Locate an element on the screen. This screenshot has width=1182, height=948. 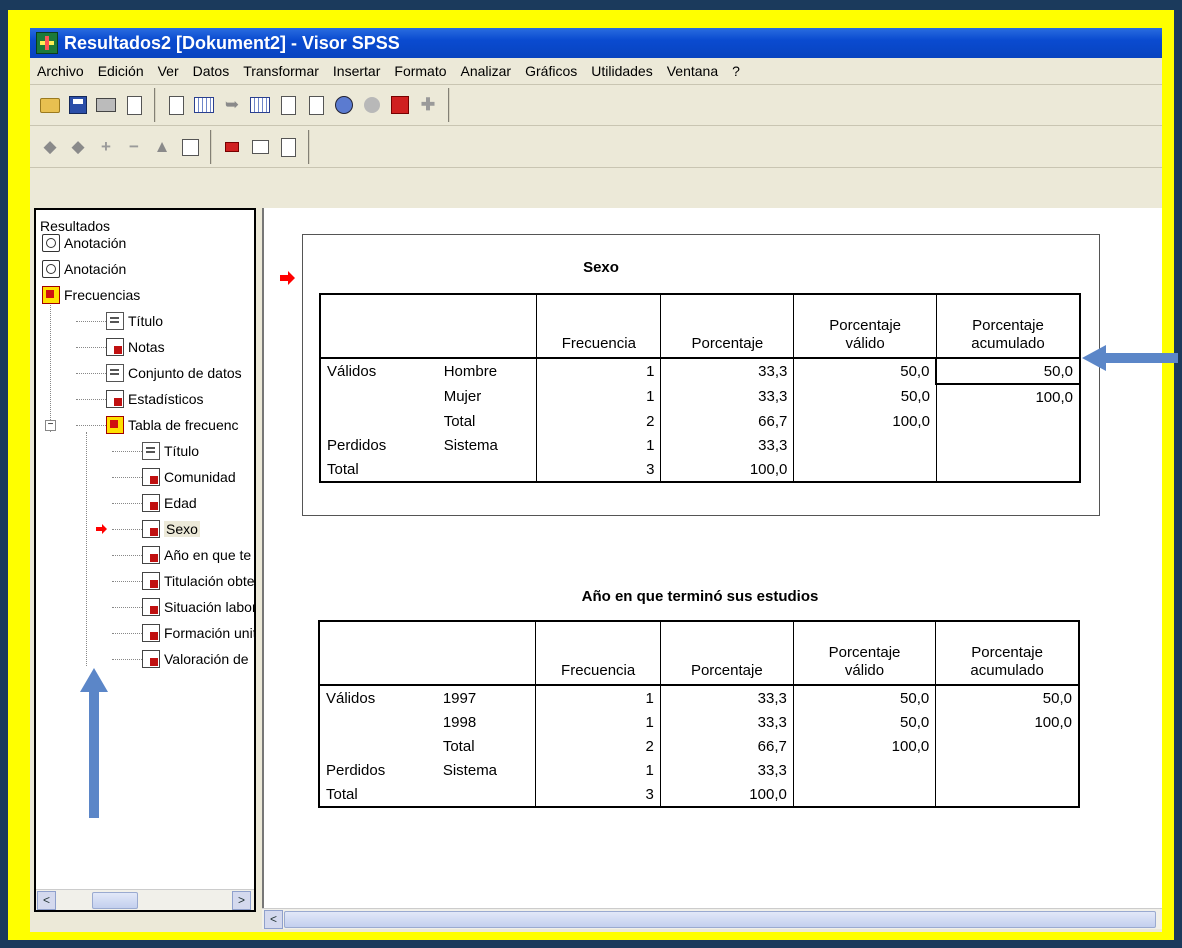
outline-item: Situación labor is located at coordinates (198, 607).